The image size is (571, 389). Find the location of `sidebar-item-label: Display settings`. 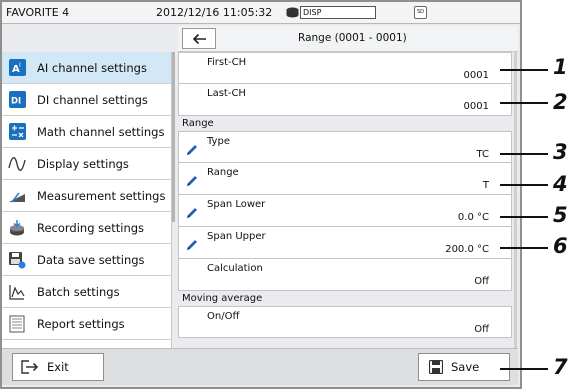

sidebar-item-label: Display settings is located at coordinates (83, 163).